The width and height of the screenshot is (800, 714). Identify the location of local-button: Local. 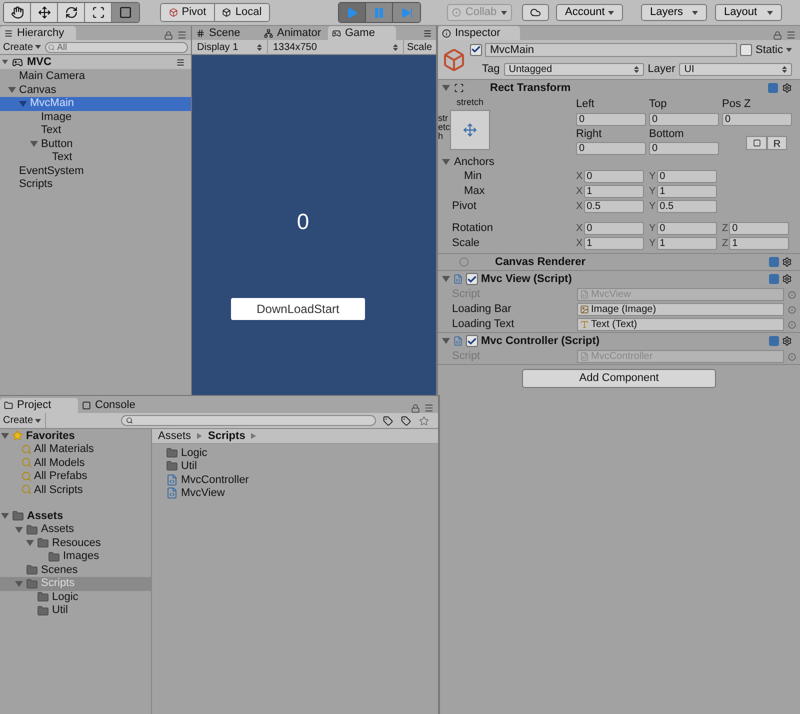
(242, 12).